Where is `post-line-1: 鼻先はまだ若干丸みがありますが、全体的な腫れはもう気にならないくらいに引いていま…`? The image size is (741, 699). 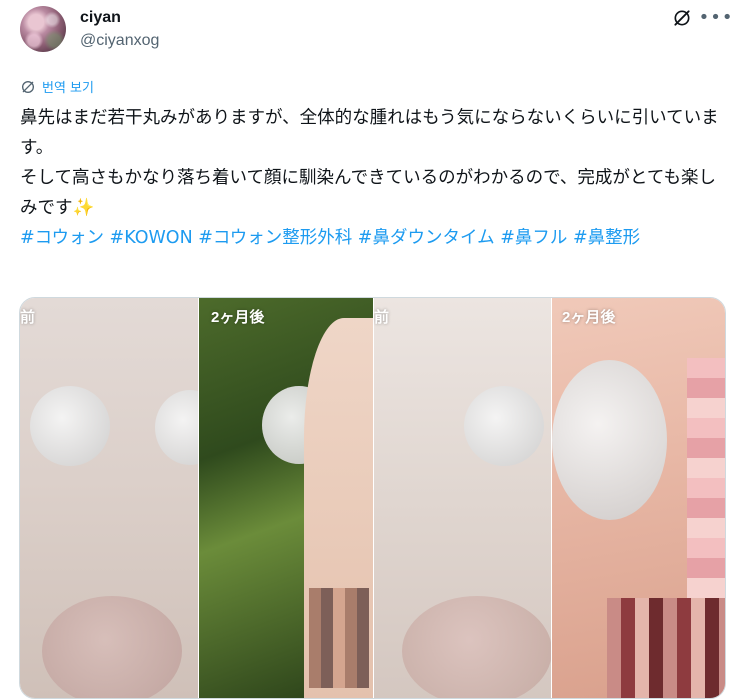 post-line-1: 鼻先はまだ若干丸みがありますが、全体的な腫れはもう気にならないくらいに引いていま… is located at coordinates (369, 133).